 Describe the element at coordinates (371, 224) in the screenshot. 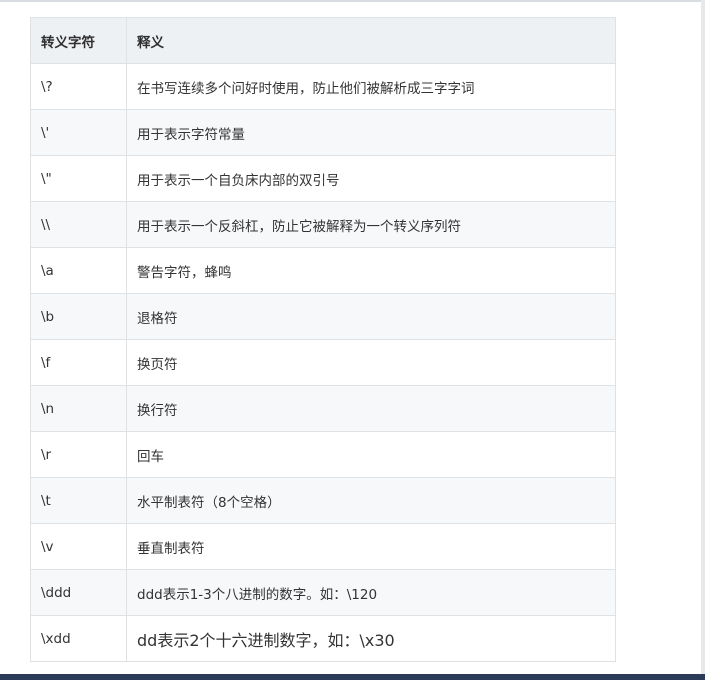

I see `escape-meaning: 用于表示一个反斜杠，防止它被解释为一个转义序列符` at that location.